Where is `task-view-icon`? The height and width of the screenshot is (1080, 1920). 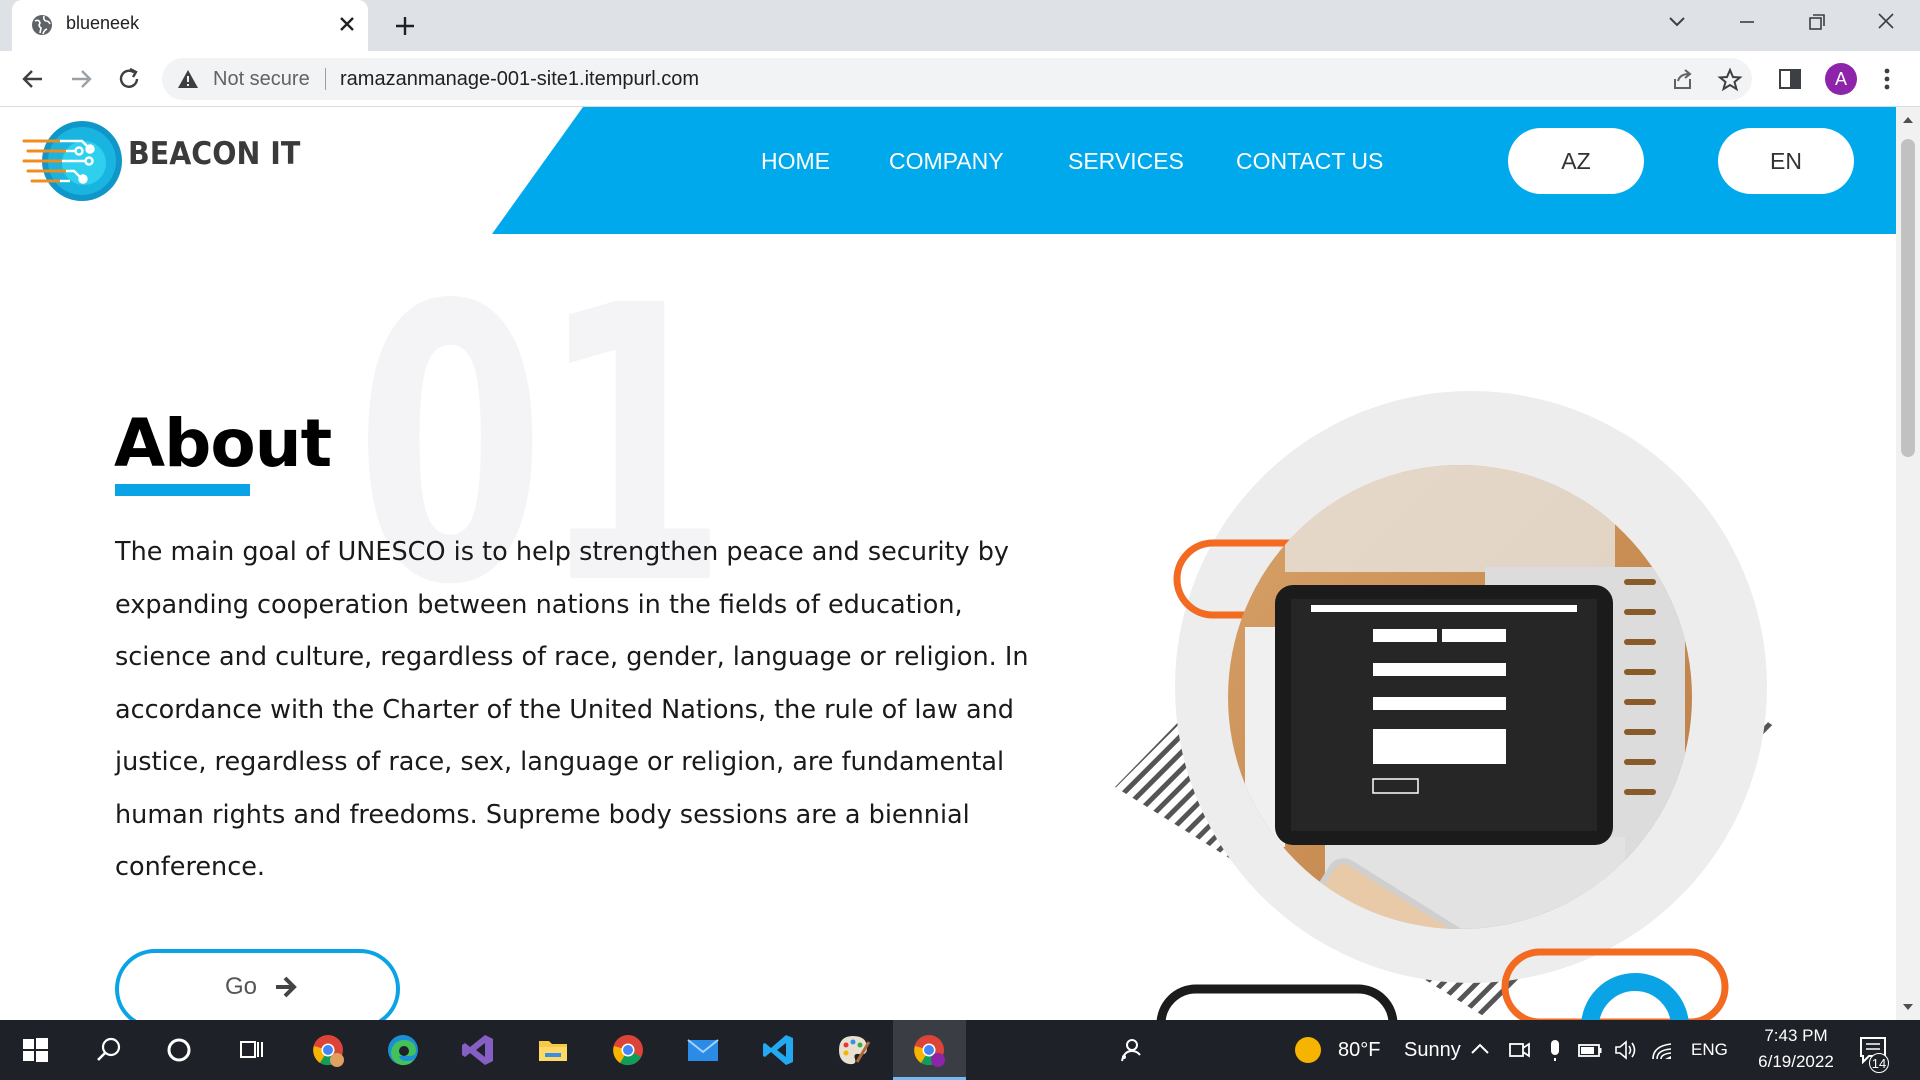 task-view-icon is located at coordinates (251, 1050).